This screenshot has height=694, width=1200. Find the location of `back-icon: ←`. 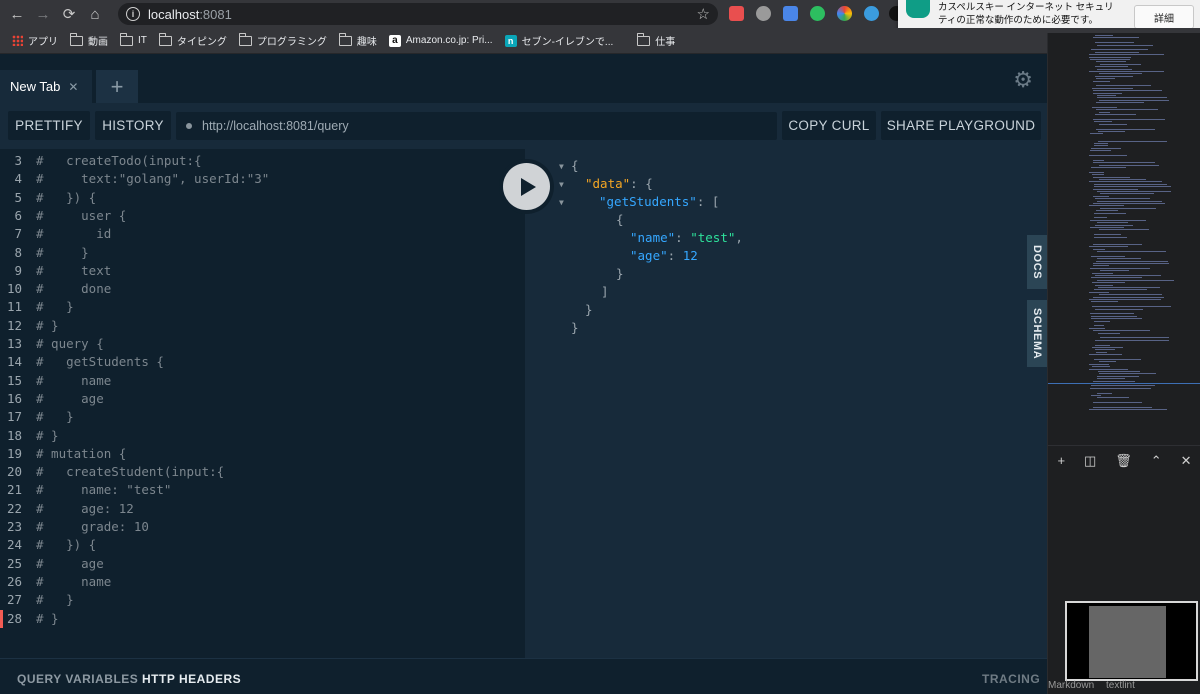

back-icon: ← is located at coordinates (17, 14).